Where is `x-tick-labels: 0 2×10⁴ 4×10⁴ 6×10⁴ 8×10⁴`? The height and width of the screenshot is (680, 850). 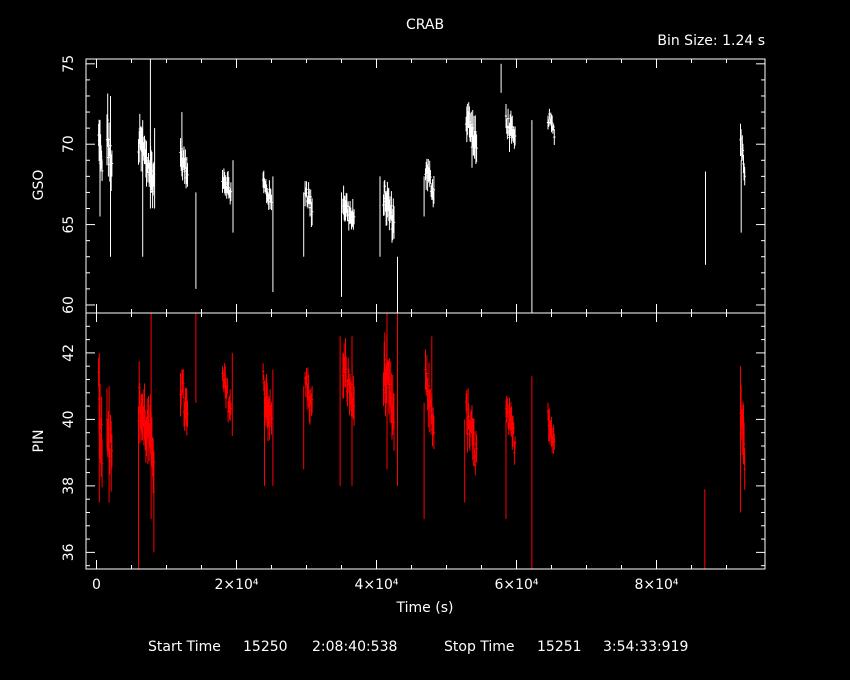 x-tick-labels: 0 2×10⁴ 4×10⁴ 6×10⁴ 8×10⁴ is located at coordinates (385, 585).